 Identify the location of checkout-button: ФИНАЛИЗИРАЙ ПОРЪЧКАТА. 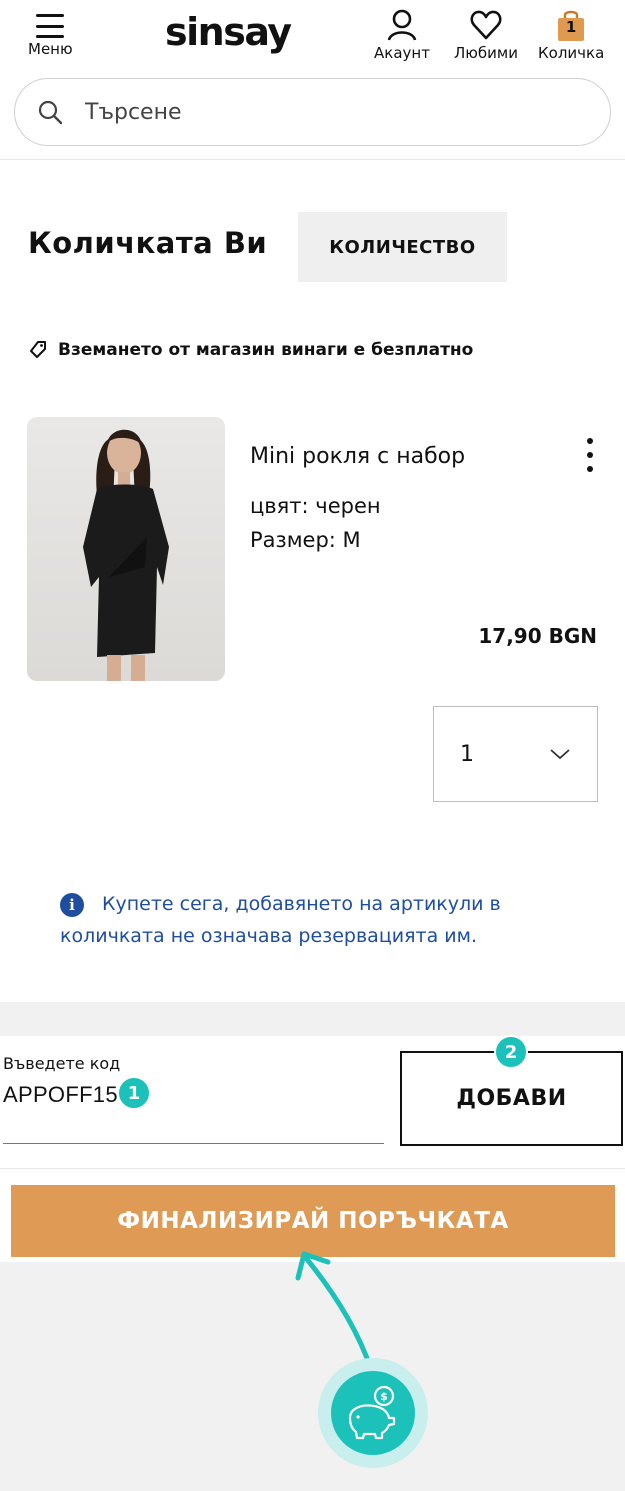
(313, 1221).